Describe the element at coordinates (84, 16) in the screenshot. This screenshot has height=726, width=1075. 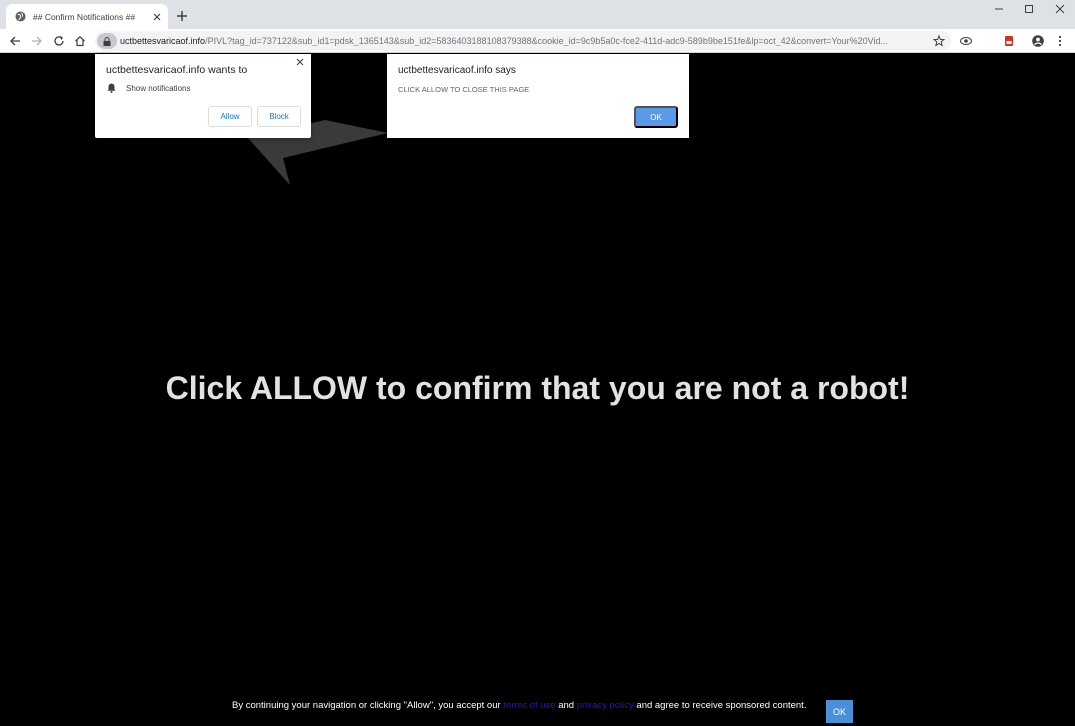
I see `tab-title: ## Confirm Notifications ##` at that location.